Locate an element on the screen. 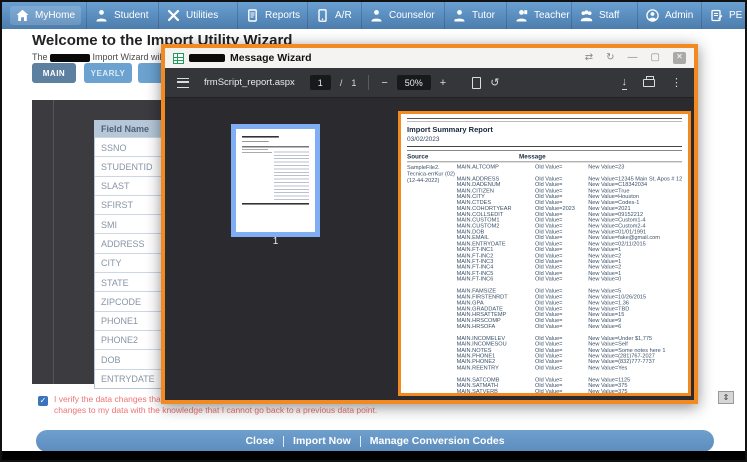  report-message-row: MAIN.SATWRITING Old Value= New Value=375 is located at coordinates (570, 395).